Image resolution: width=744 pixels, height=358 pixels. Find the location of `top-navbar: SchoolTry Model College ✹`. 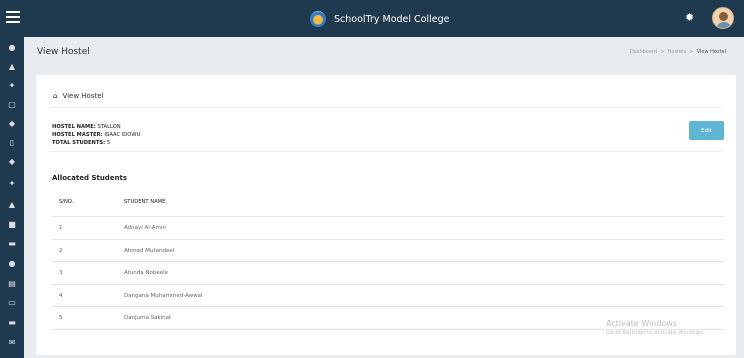

top-navbar: SchoolTry Model College ✹ is located at coordinates (372, 18).